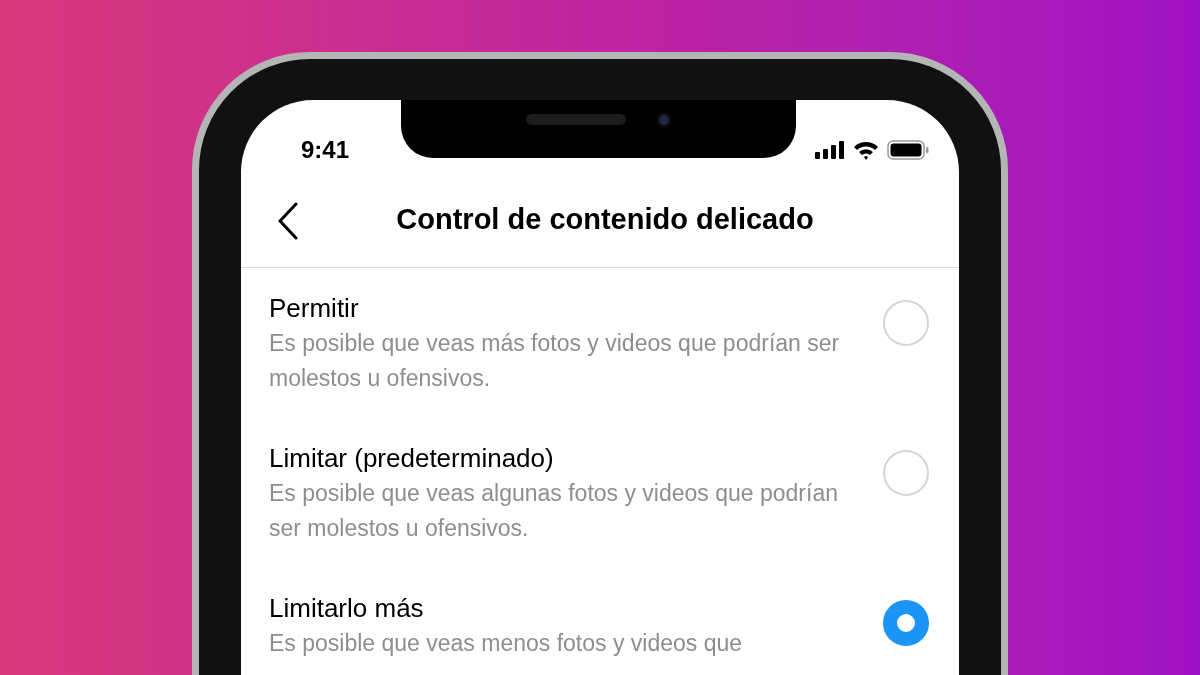  I want to click on battery-icon, so click(908, 150).